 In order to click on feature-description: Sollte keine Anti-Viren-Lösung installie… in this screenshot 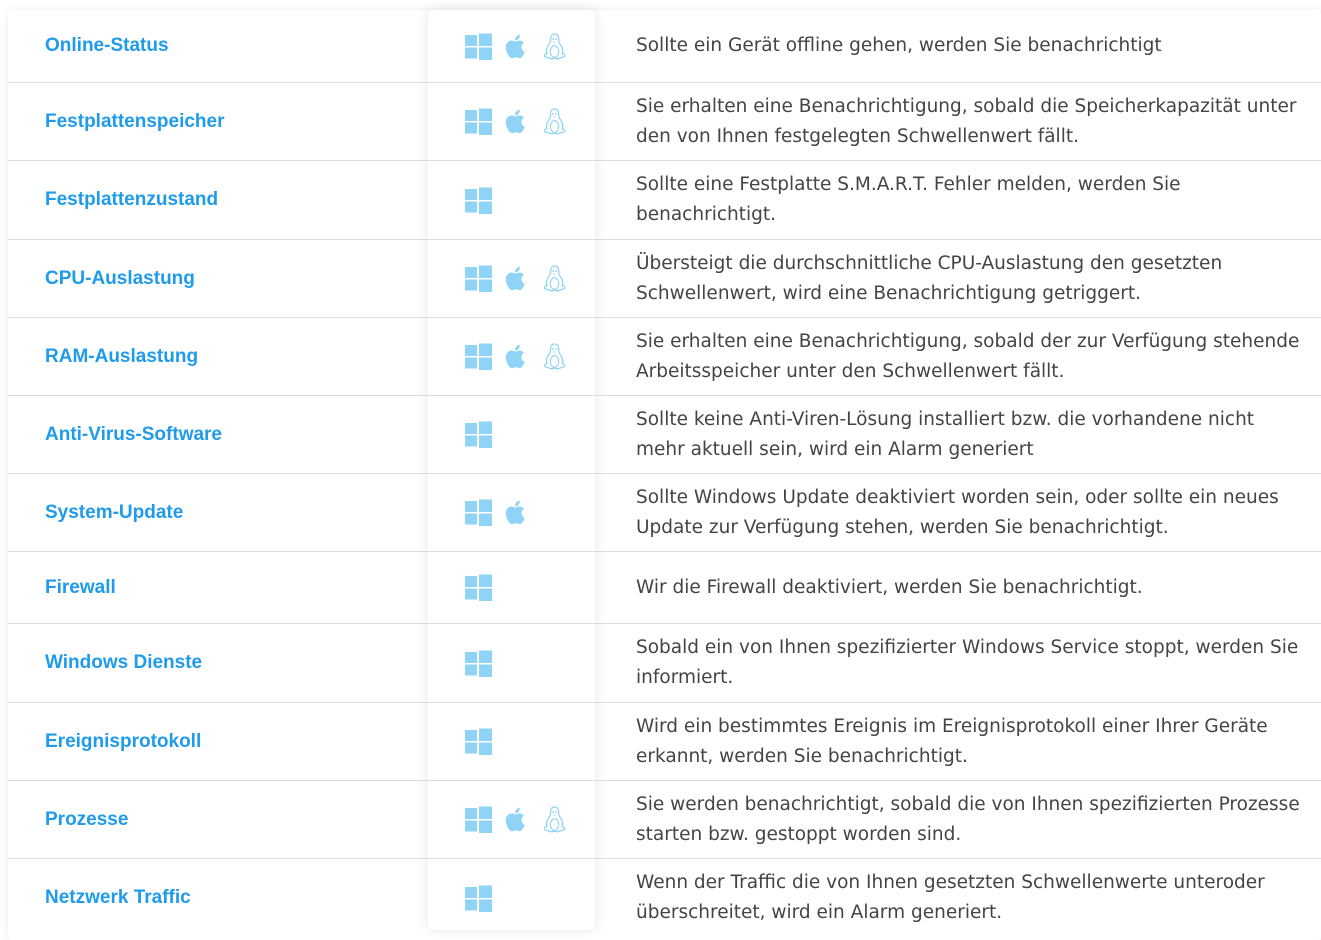, I will do `click(945, 434)`.